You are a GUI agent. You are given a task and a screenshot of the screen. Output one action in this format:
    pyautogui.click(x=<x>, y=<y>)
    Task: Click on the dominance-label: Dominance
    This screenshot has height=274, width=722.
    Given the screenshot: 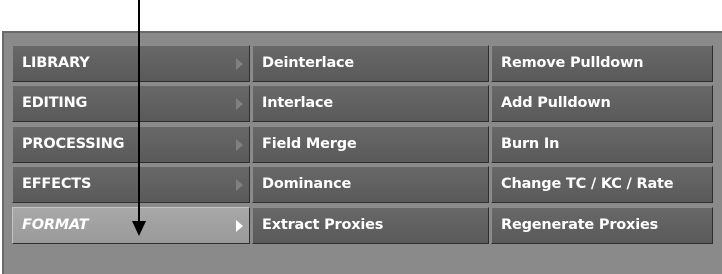 What is the action you would take?
    pyautogui.click(x=307, y=184)
    